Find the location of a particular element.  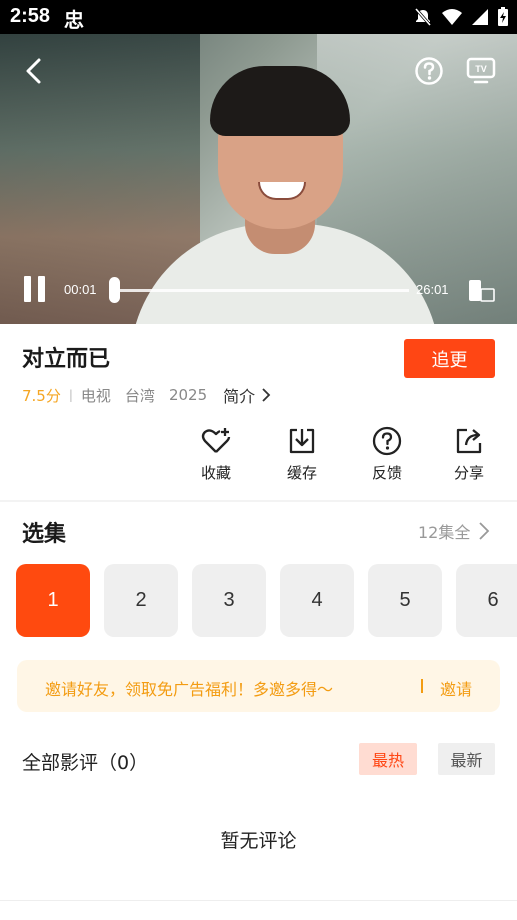

episode-list: 1 2 3 4 5 6 is located at coordinates (258, 601).